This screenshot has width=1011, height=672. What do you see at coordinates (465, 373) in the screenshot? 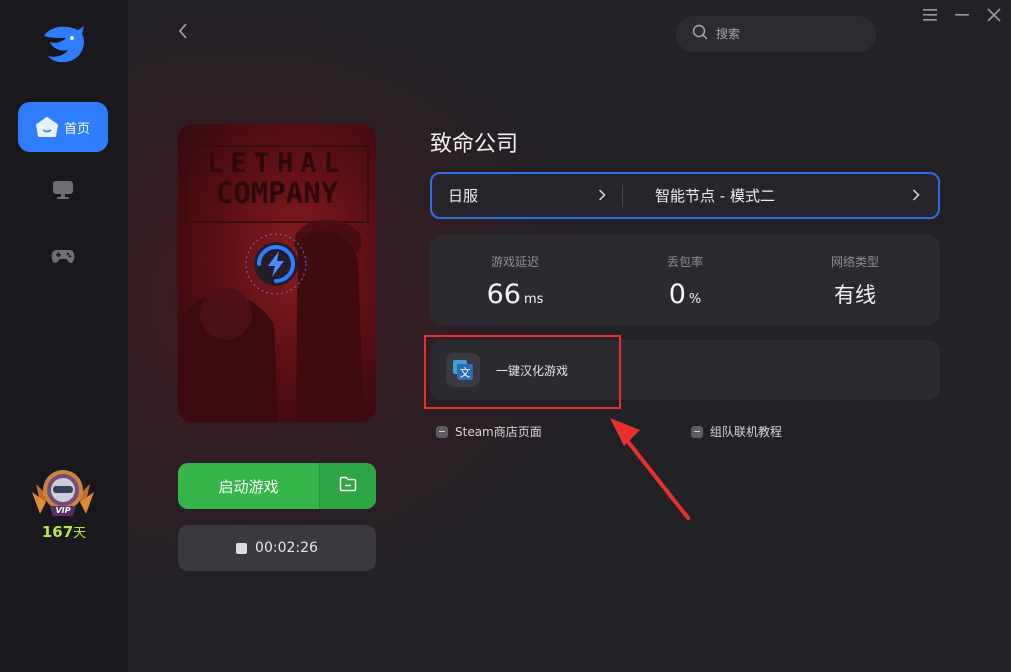
I see `translate-icon-char: 文` at bounding box center [465, 373].